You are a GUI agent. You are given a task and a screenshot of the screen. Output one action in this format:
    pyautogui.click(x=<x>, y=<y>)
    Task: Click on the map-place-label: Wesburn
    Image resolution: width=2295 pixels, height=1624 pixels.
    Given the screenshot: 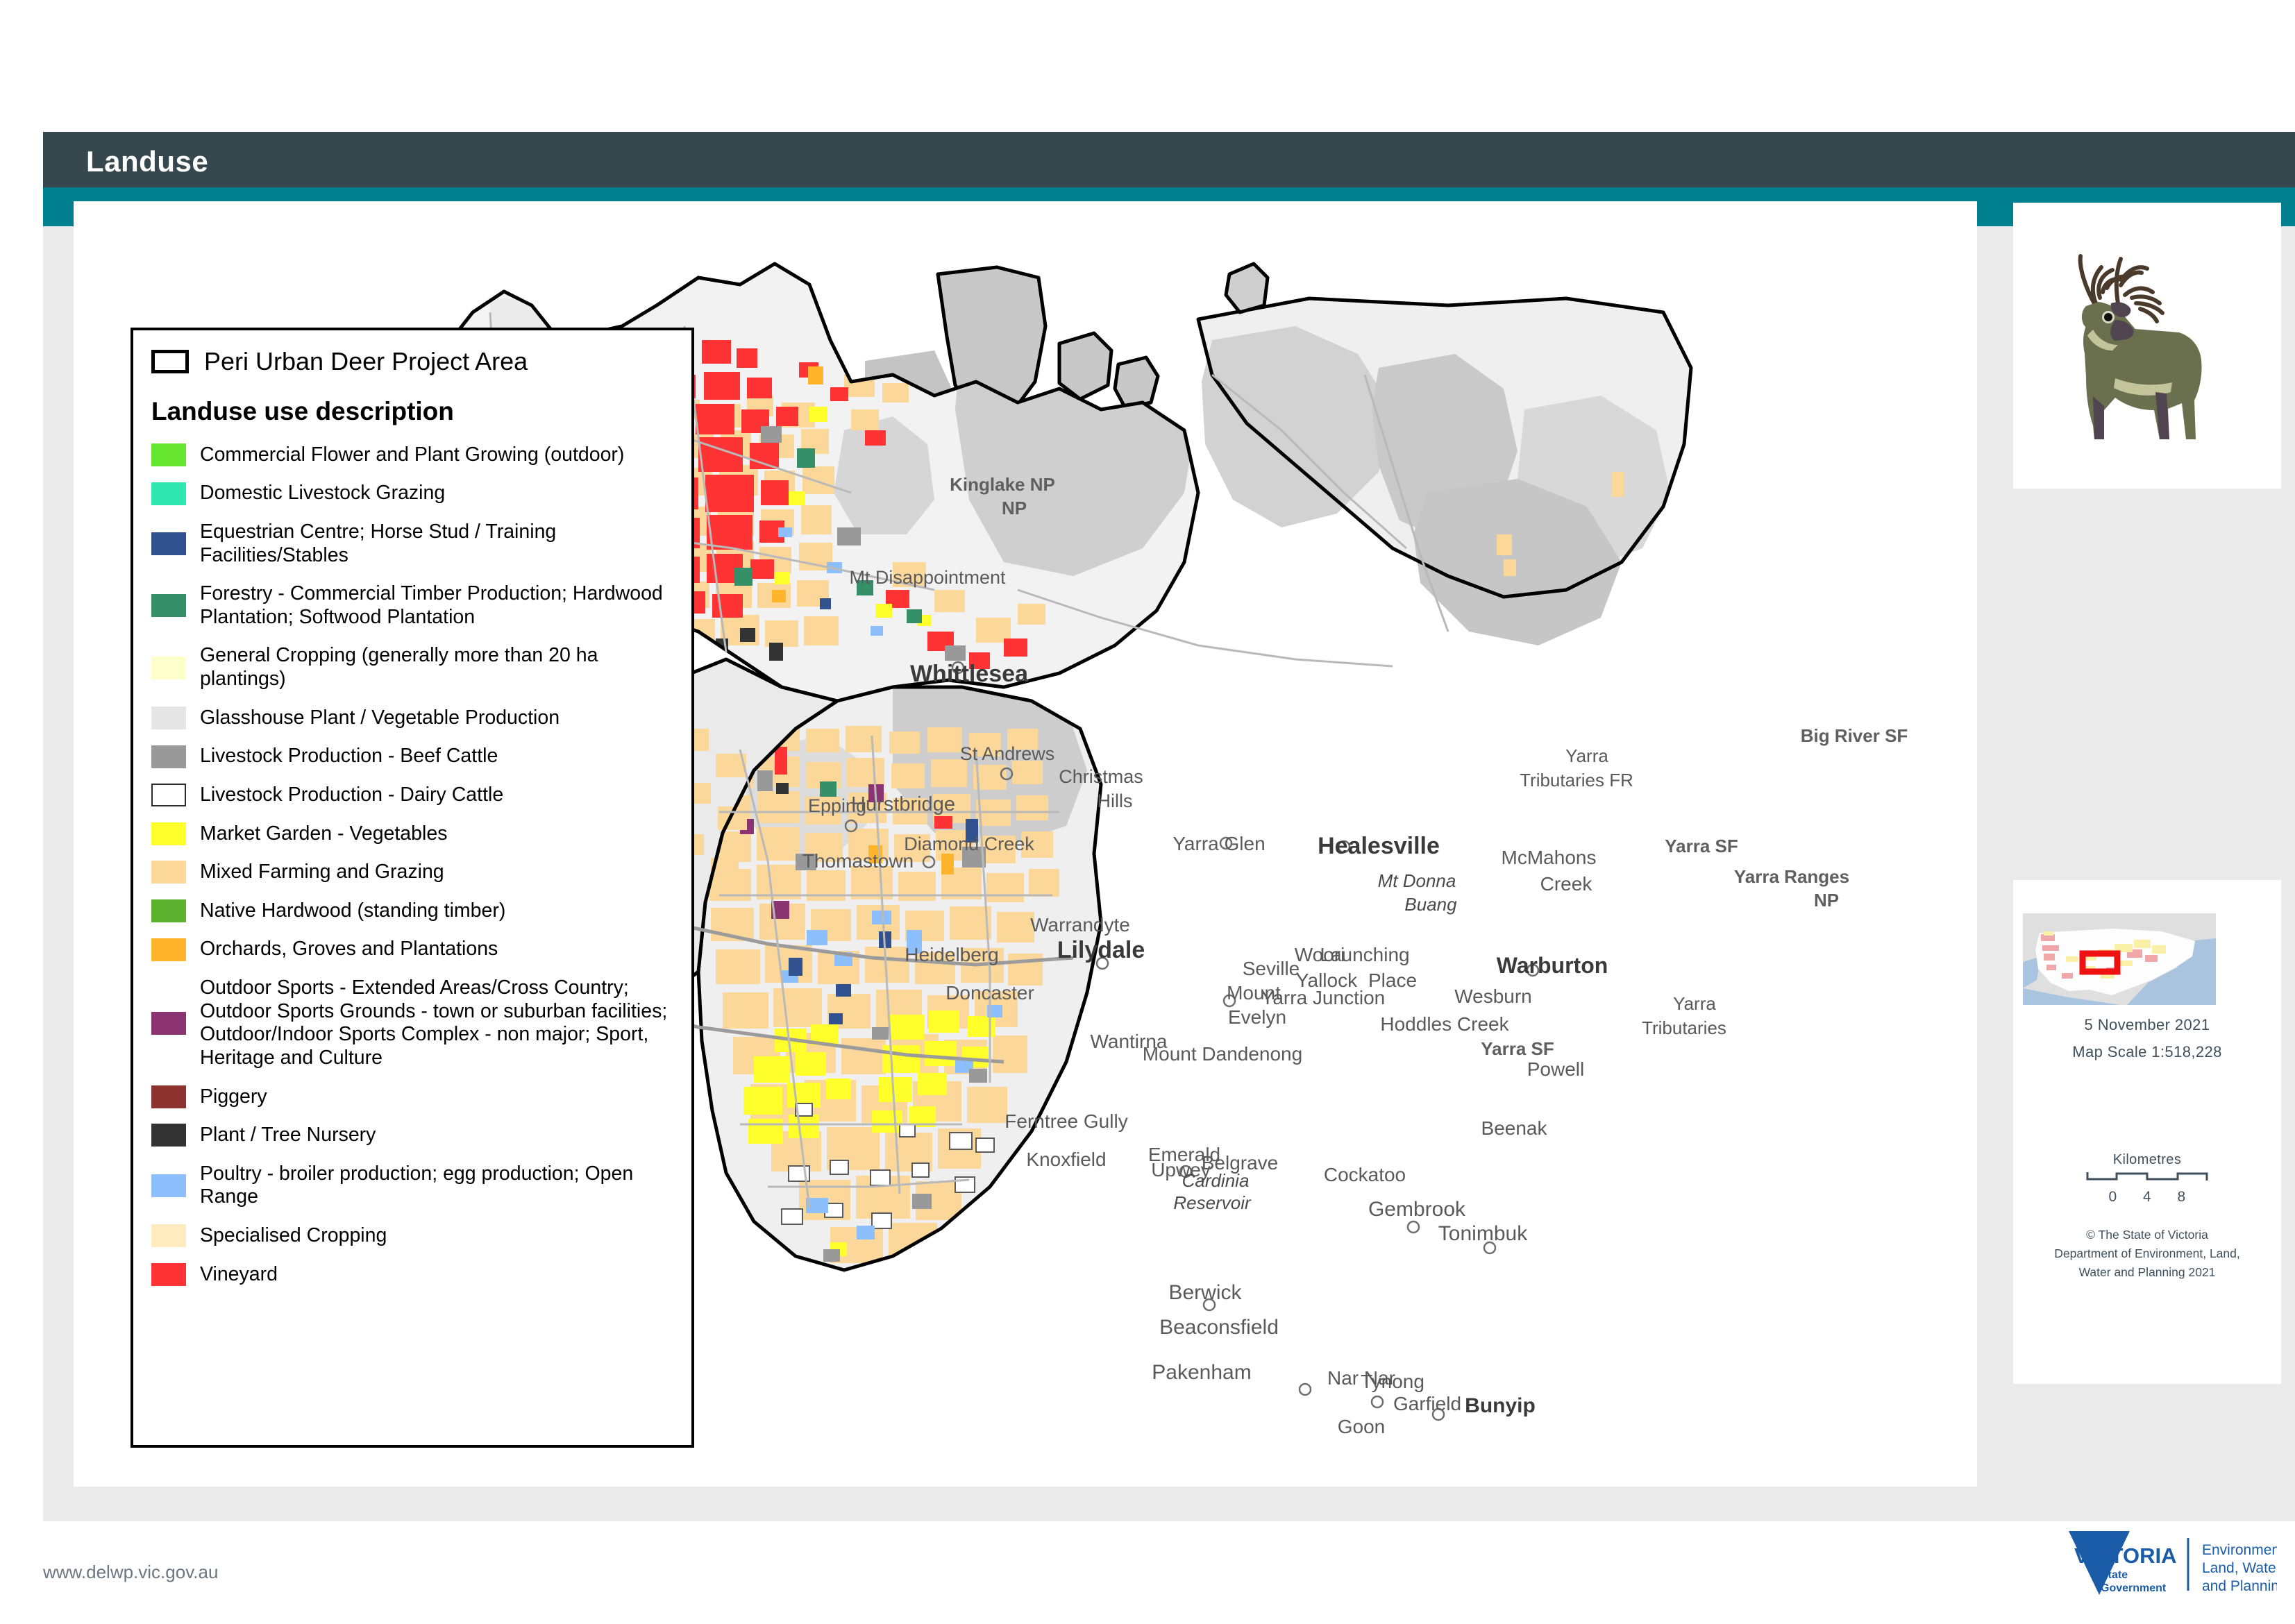 What is the action you would take?
    pyautogui.click(x=1493, y=997)
    